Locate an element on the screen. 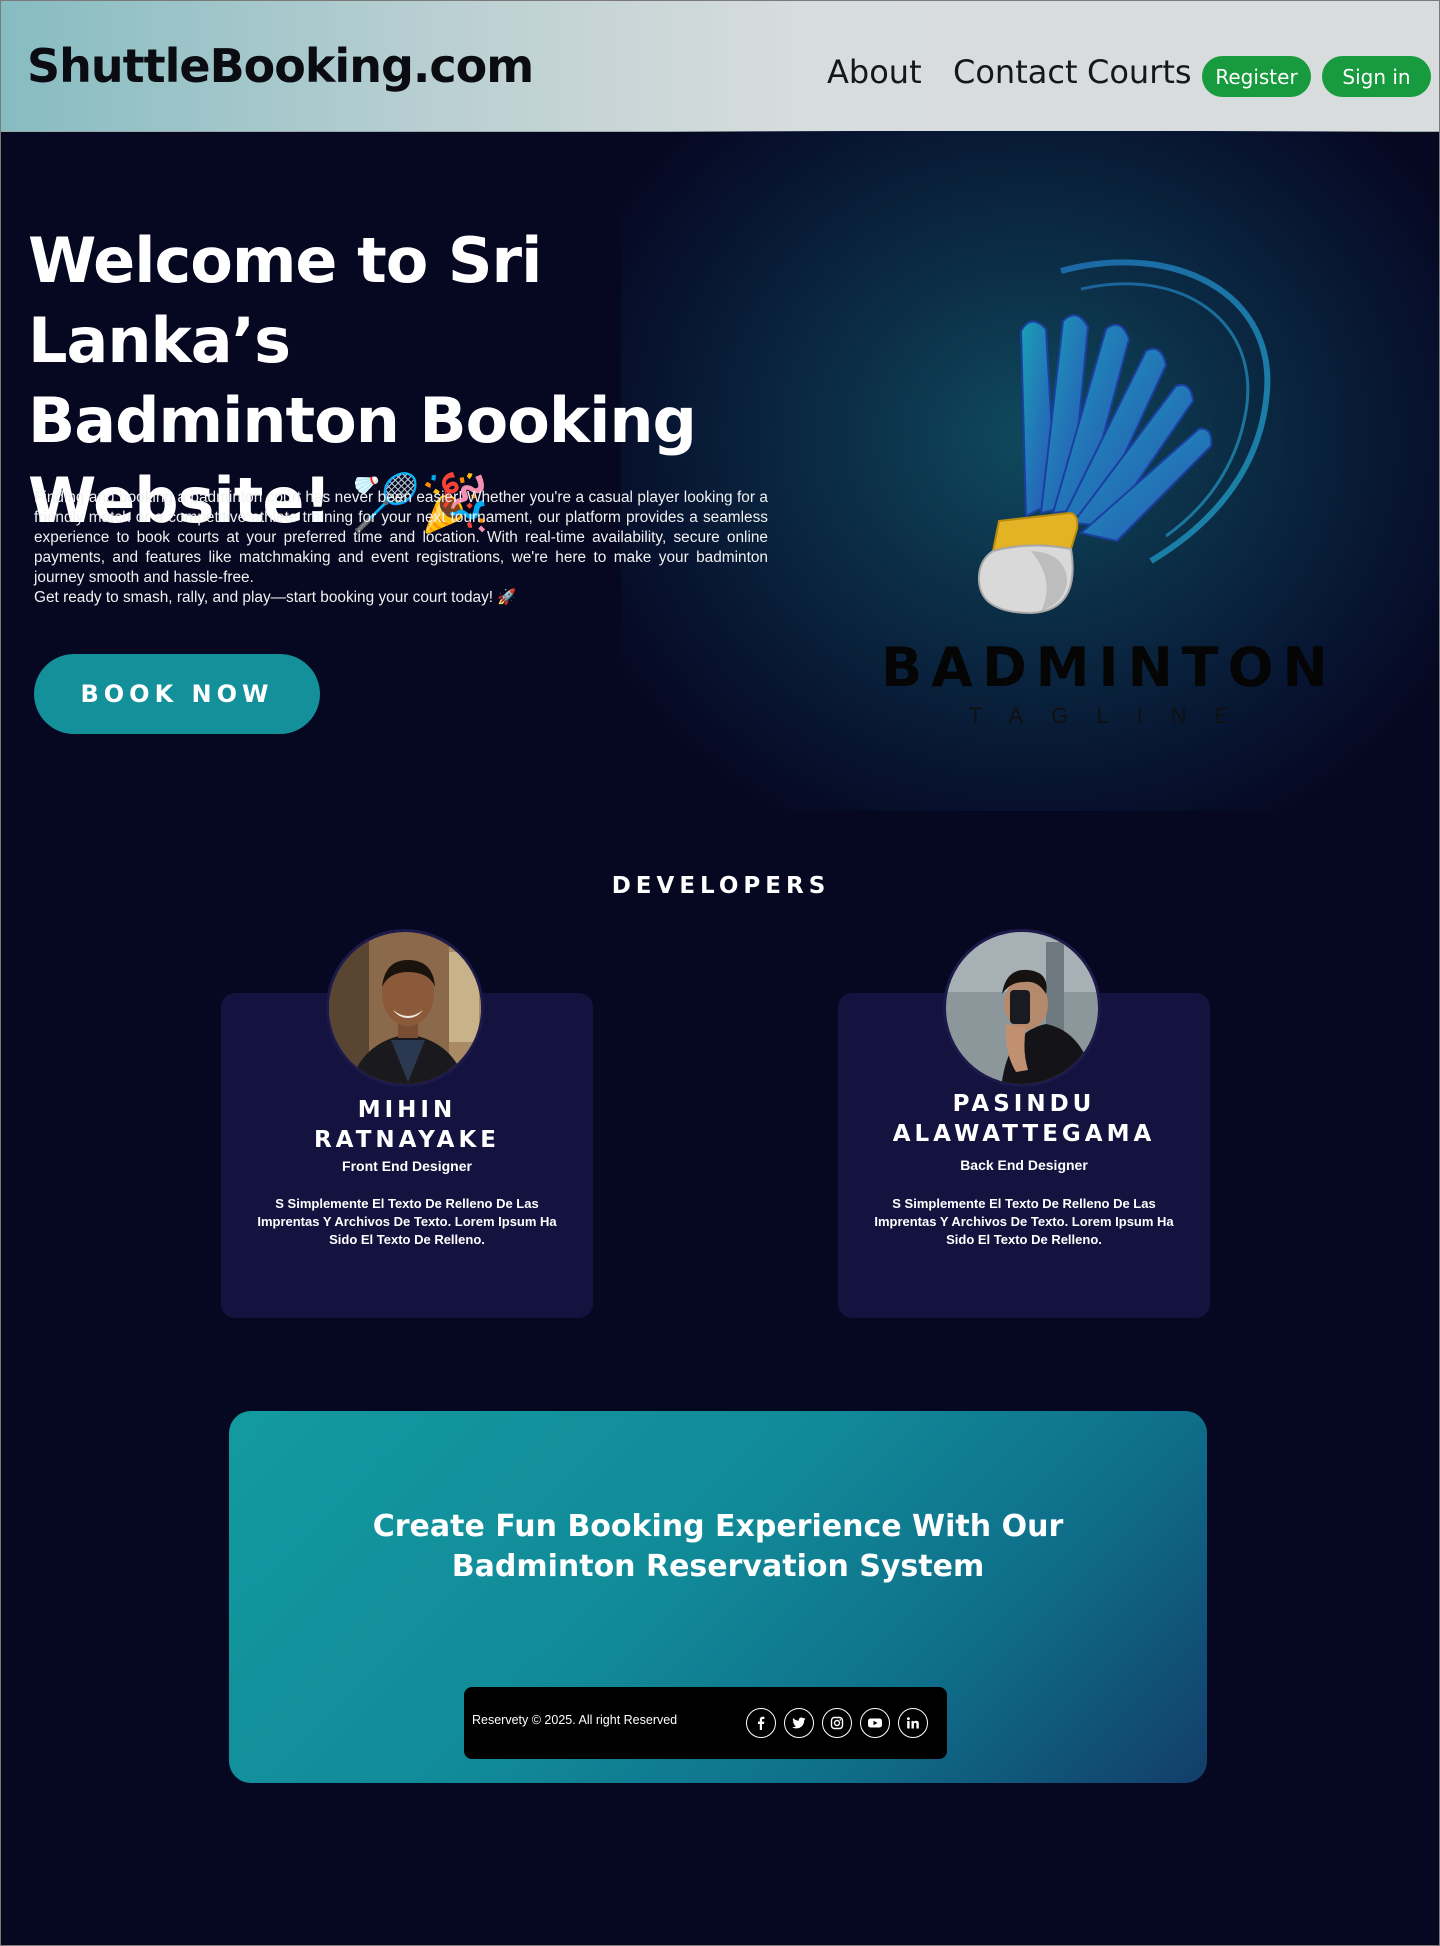  developer-name: PASINDU ALAWATTEGAMA is located at coordinates (1024, 1119).